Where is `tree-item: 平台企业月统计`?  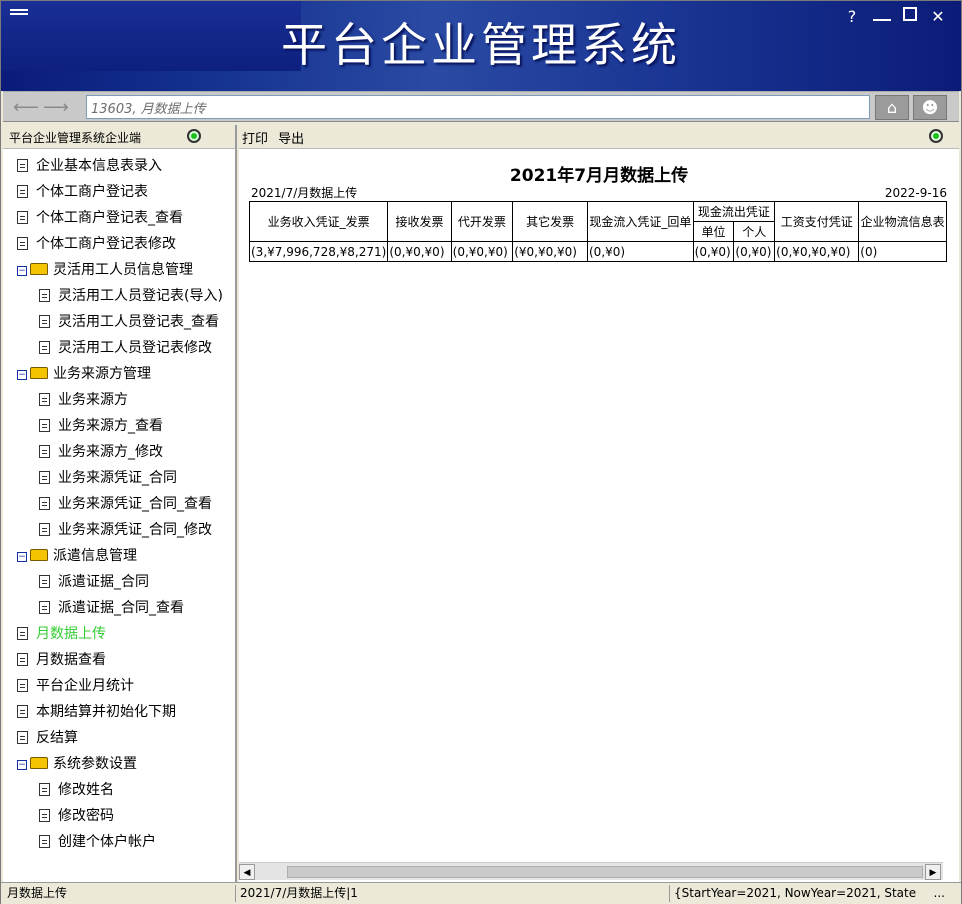
tree-item: 平台企业月统计 is located at coordinates (119, 686).